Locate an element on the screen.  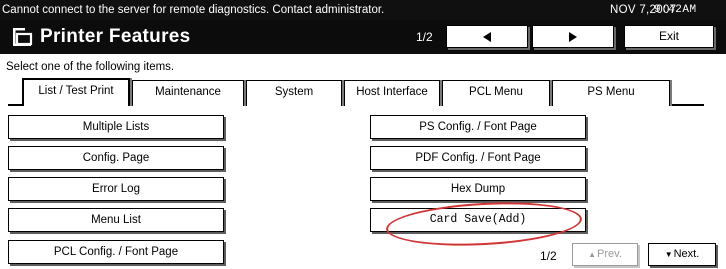
menu-list-button: Menu List is located at coordinates (116, 220).